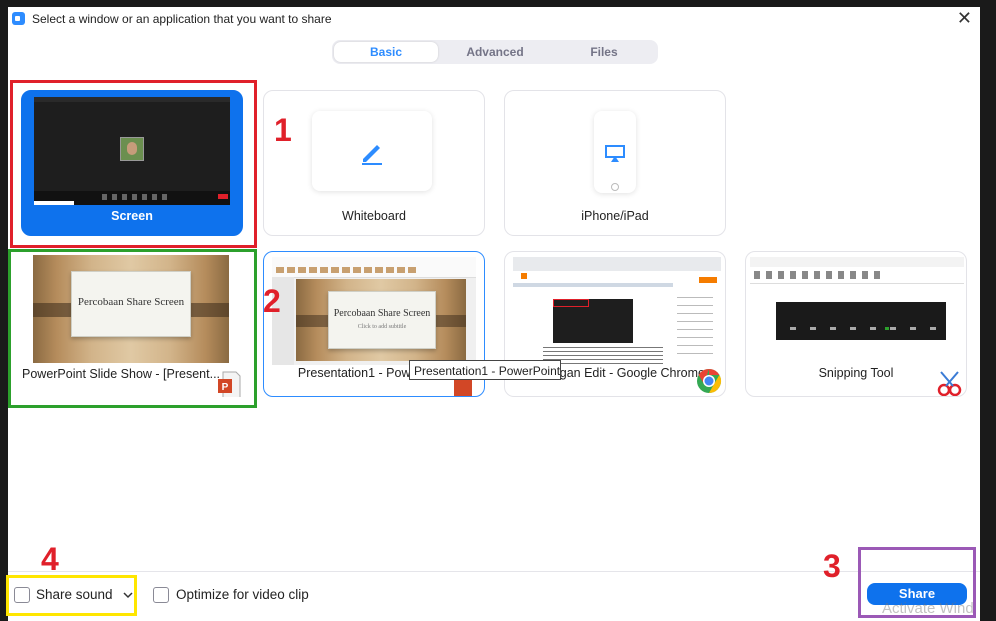 The height and width of the screenshot is (621, 996). I want to click on tile-label-snipping: Snipping Tool, so click(856, 373).